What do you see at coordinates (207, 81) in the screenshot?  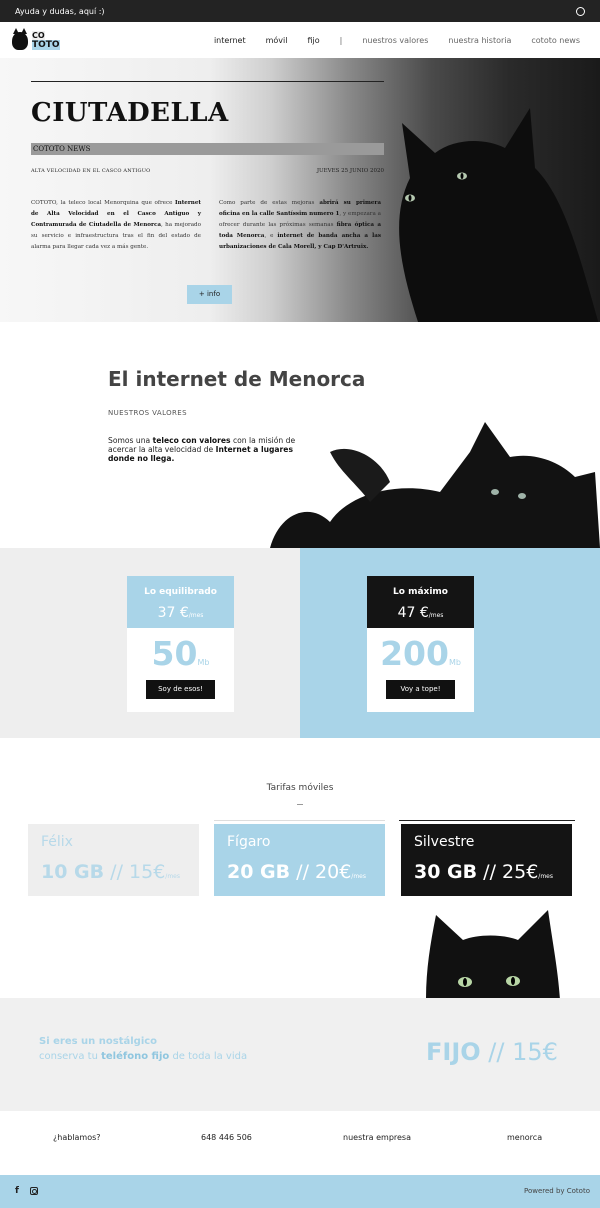 I see `hero-top-rule` at bounding box center [207, 81].